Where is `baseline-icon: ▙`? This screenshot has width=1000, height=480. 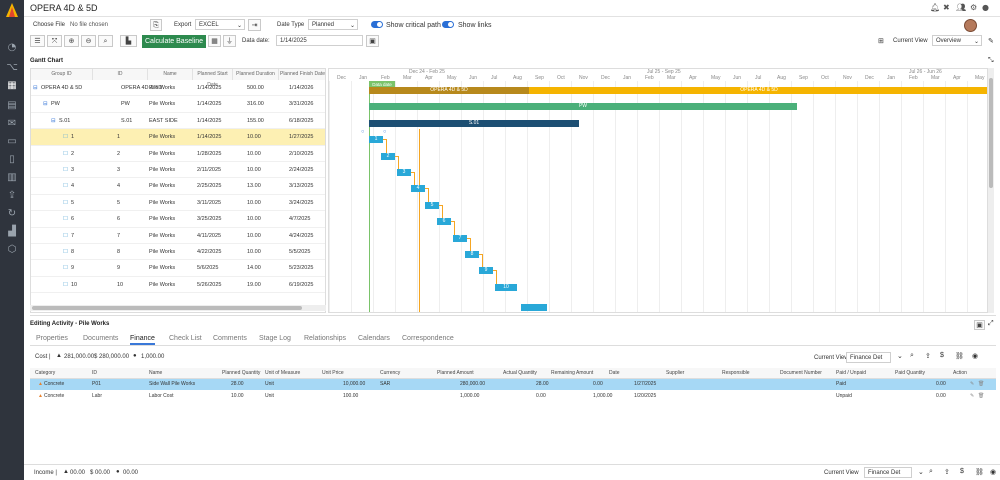 baseline-icon: ▙ is located at coordinates (128, 41).